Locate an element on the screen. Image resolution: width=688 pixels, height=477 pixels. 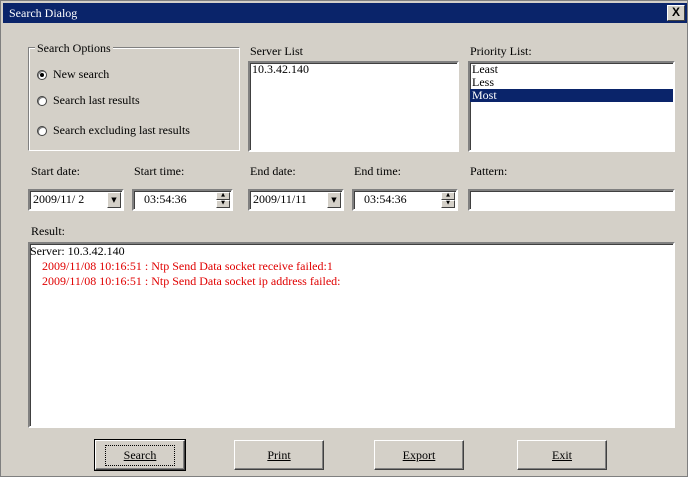
start-time-label: Start time: is located at coordinates (159, 171).